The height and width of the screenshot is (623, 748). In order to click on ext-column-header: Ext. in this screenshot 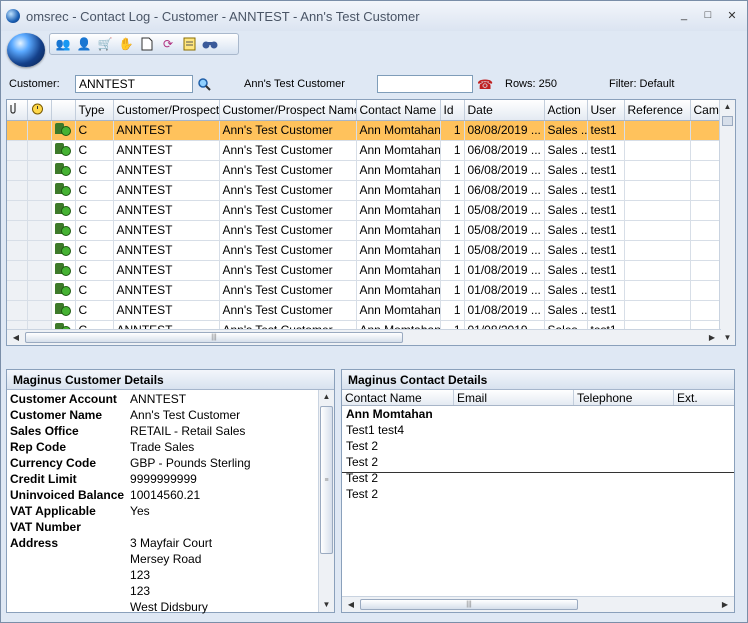, I will do `click(704, 397)`.